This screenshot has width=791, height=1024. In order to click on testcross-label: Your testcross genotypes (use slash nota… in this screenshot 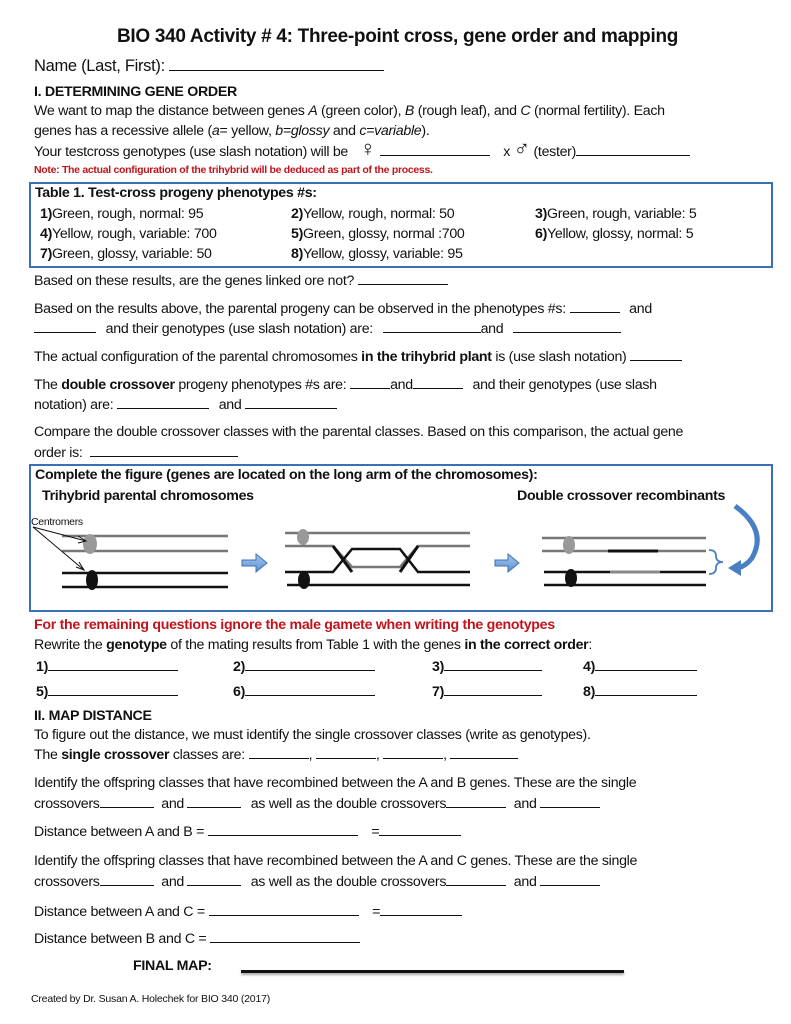, I will do `click(191, 152)`.